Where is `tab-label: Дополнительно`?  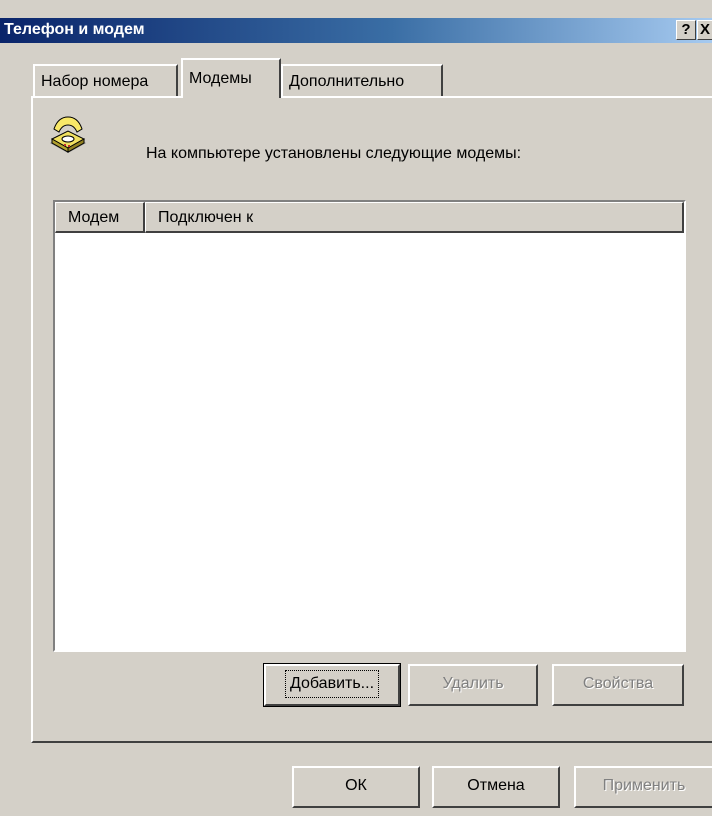
tab-label: Дополнительно is located at coordinates (347, 81).